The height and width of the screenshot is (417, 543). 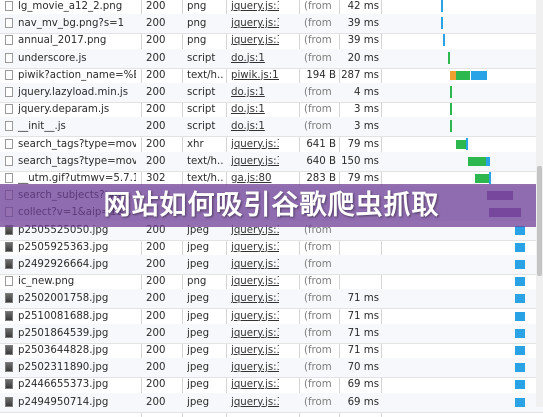 What do you see at coordinates (363, 299) in the screenshot?
I see `request-time: 71 ms` at bounding box center [363, 299].